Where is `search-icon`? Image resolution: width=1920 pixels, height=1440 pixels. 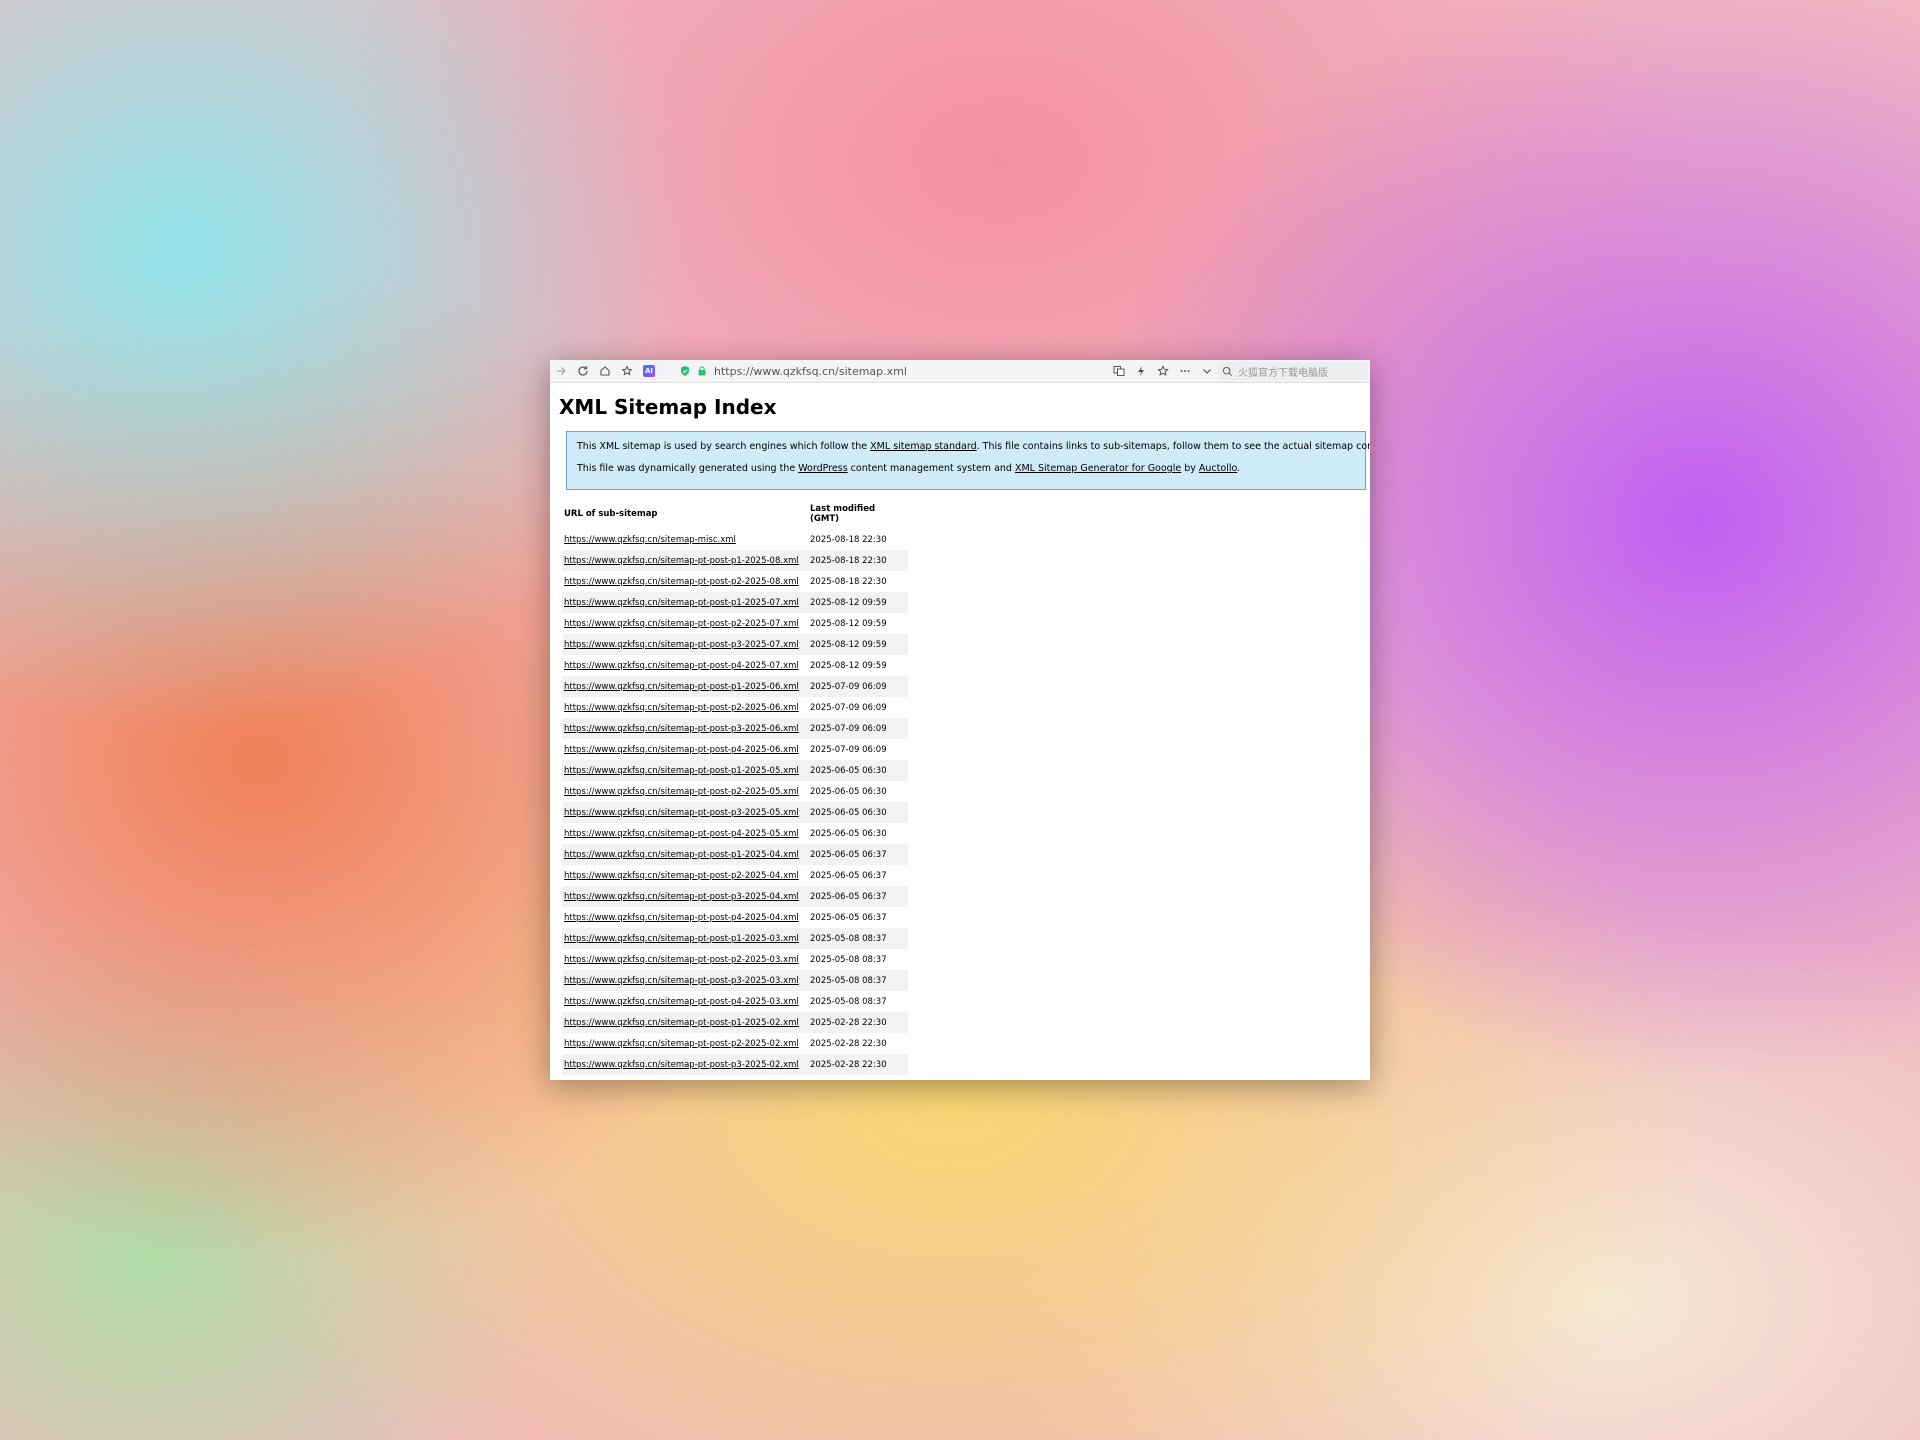
search-icon is located at coordinates (1227, 371).